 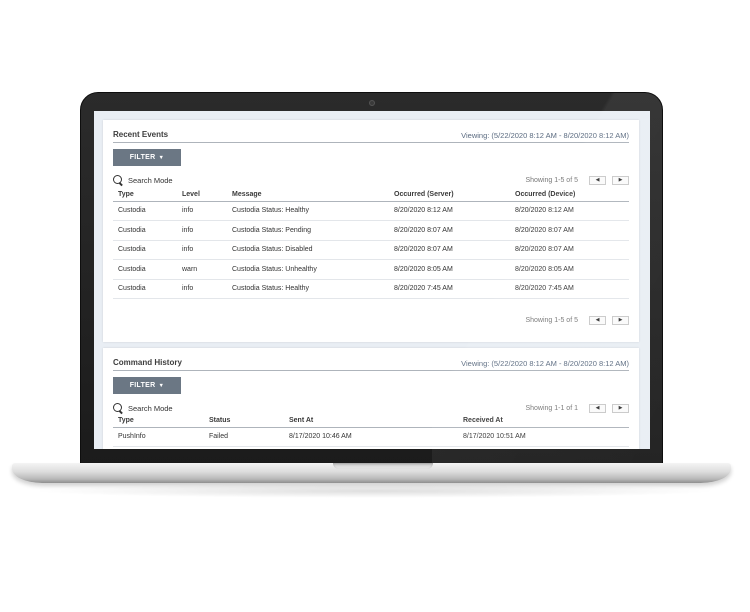 I want to click on recent-events-pager-top: Showing 1-5 of 5 ◀ ▶, so click(x=577, y=180).